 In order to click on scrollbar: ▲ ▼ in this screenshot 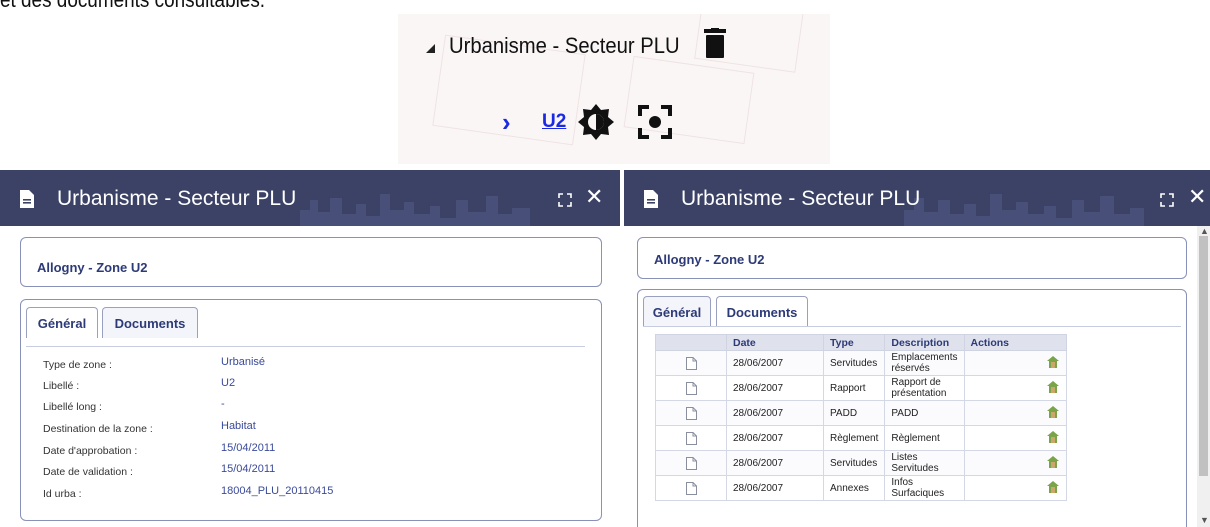, I will do `click(1203, 376)`.